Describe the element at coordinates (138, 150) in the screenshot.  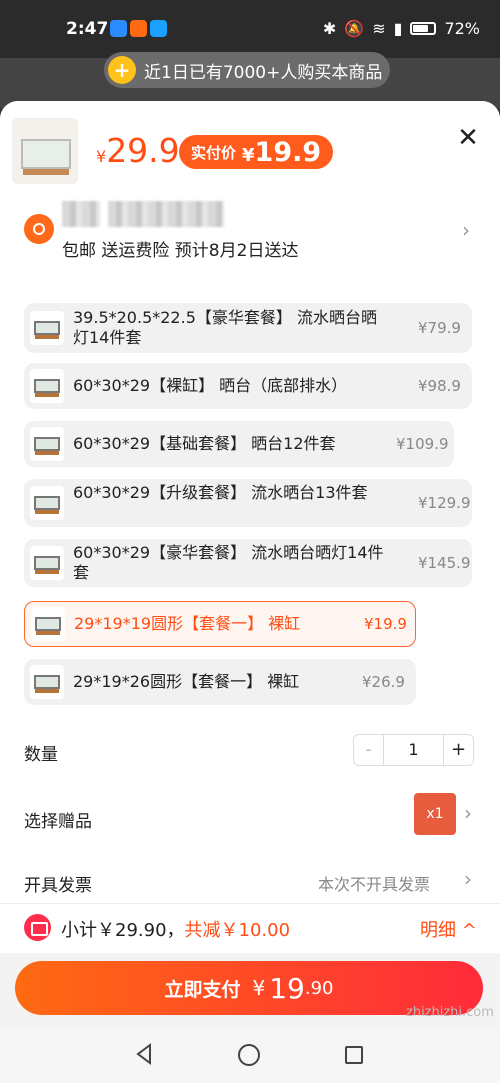
I see `original-price: ¥29.9` at that location.